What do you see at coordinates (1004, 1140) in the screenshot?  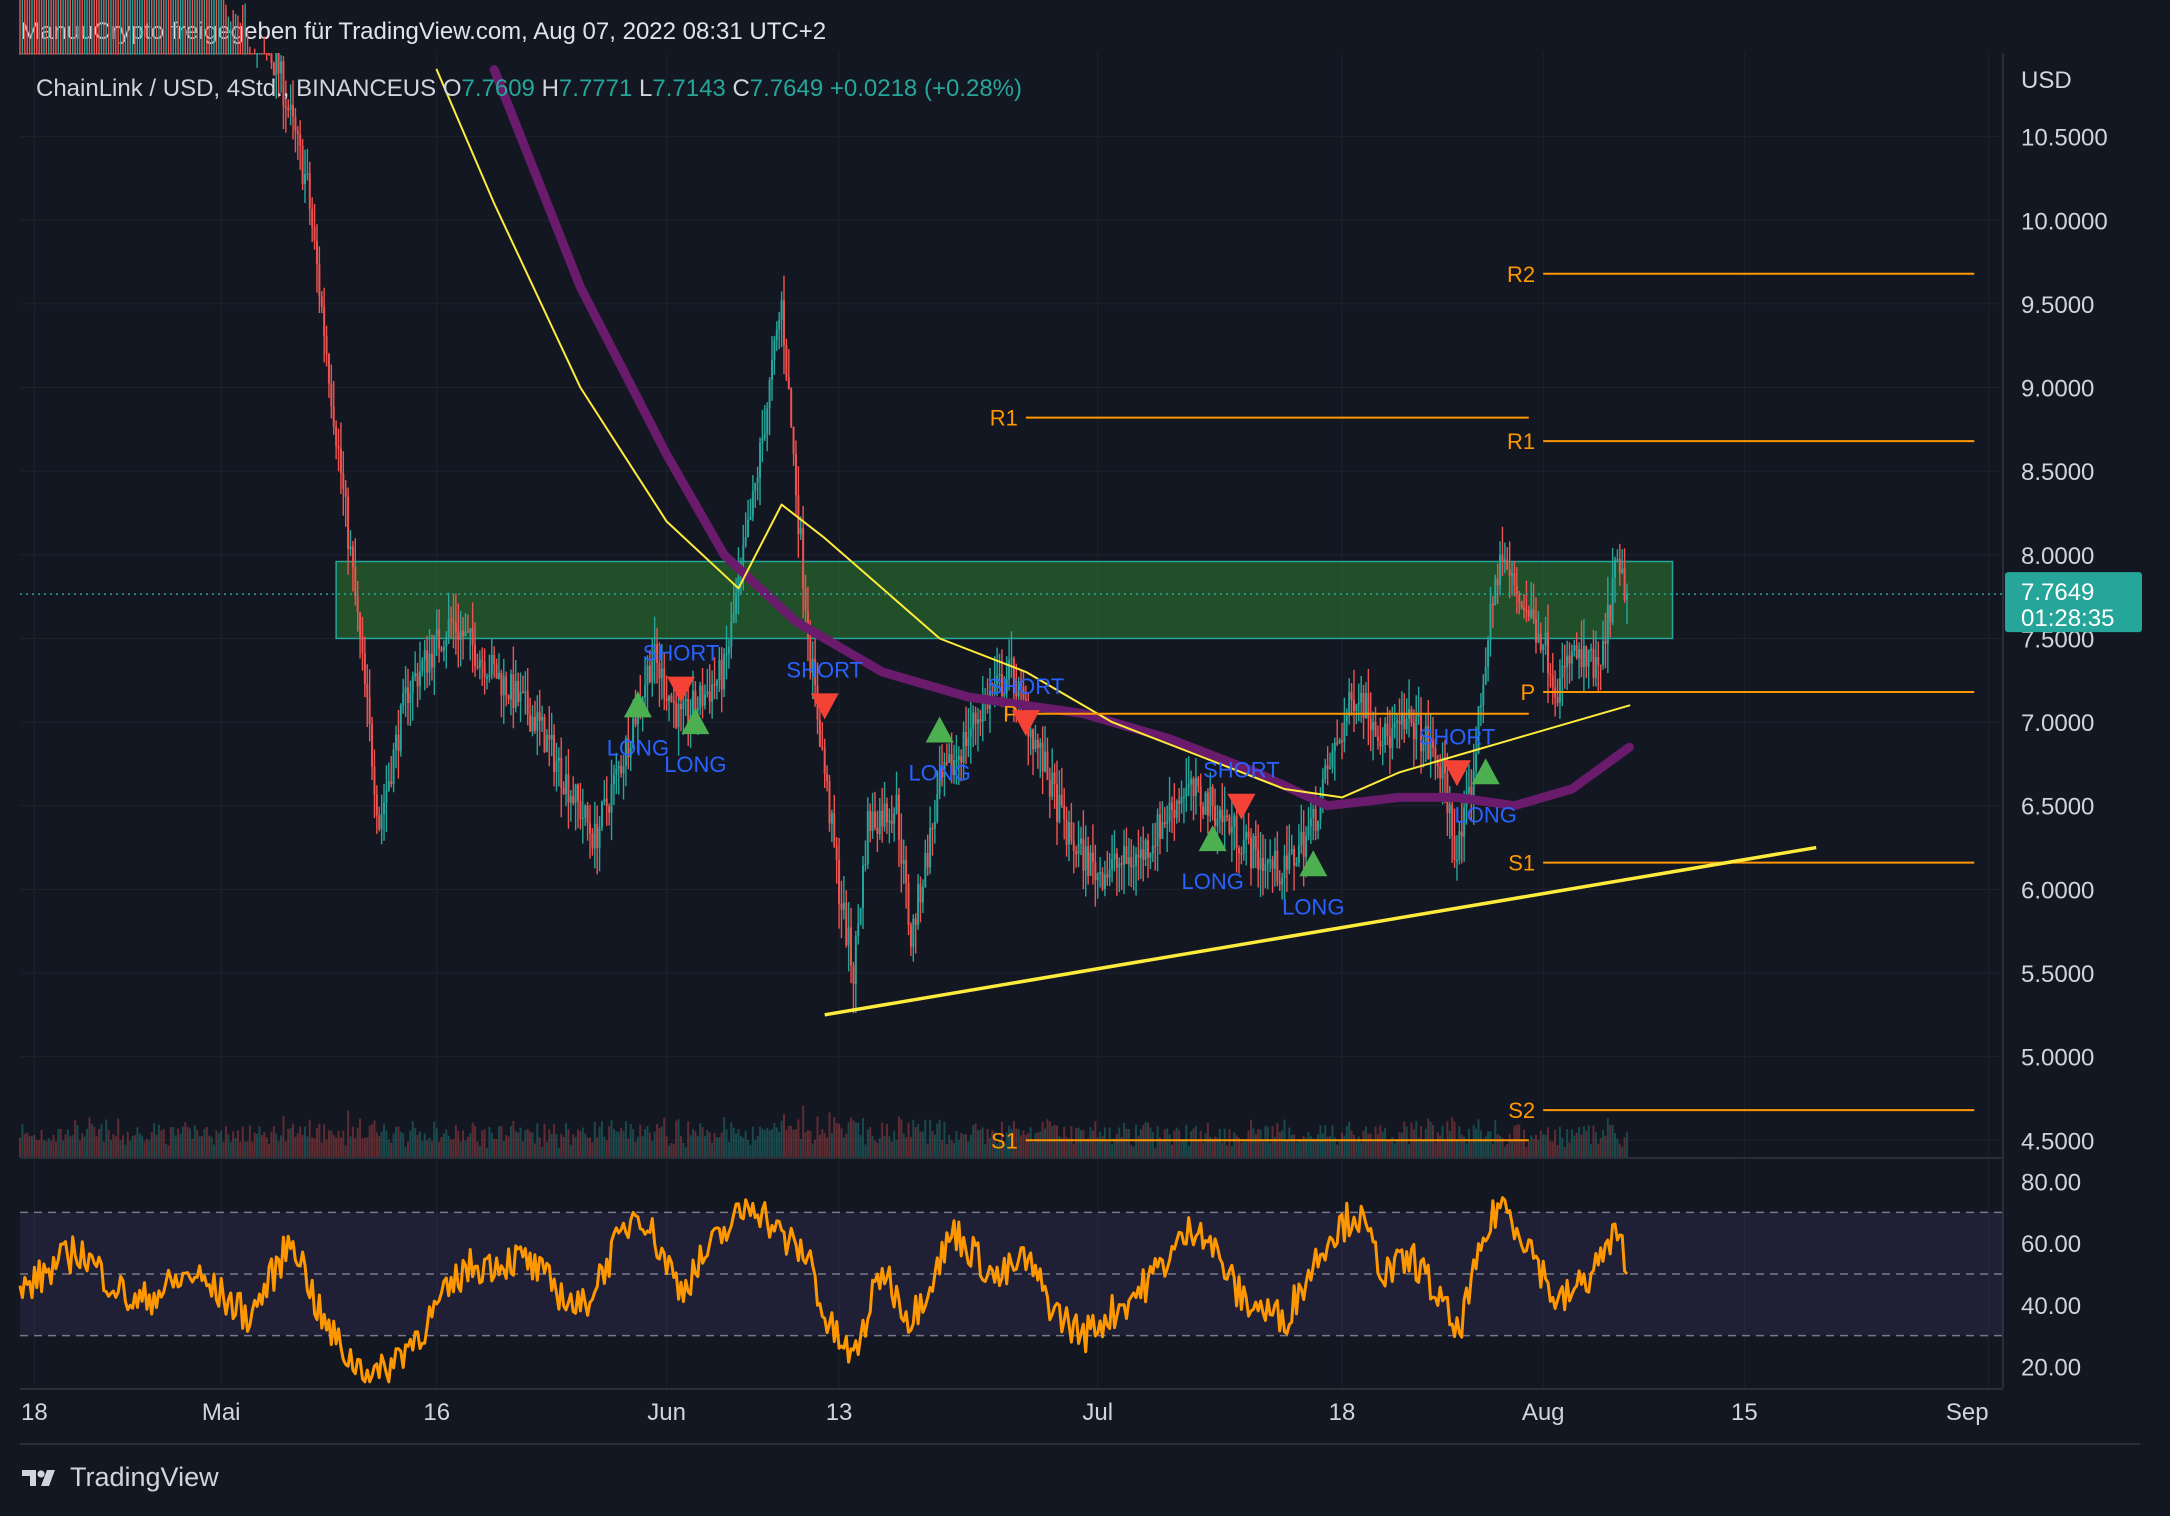 I see `pivot-label: S1` at bounding box center [1004, 1140].